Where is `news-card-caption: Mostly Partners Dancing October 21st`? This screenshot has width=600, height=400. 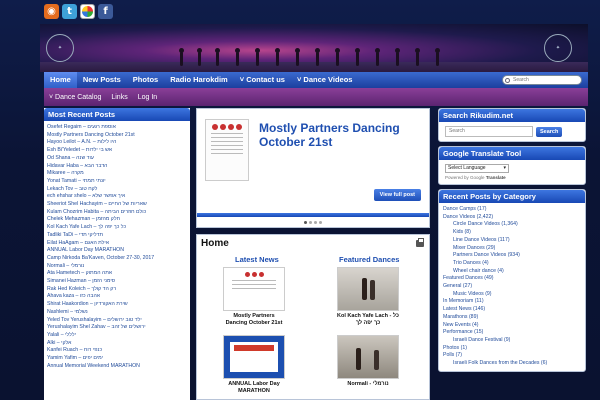 news-card-caption: Mostly Partners Dancing October 21st is located at coordinates (254, 319).